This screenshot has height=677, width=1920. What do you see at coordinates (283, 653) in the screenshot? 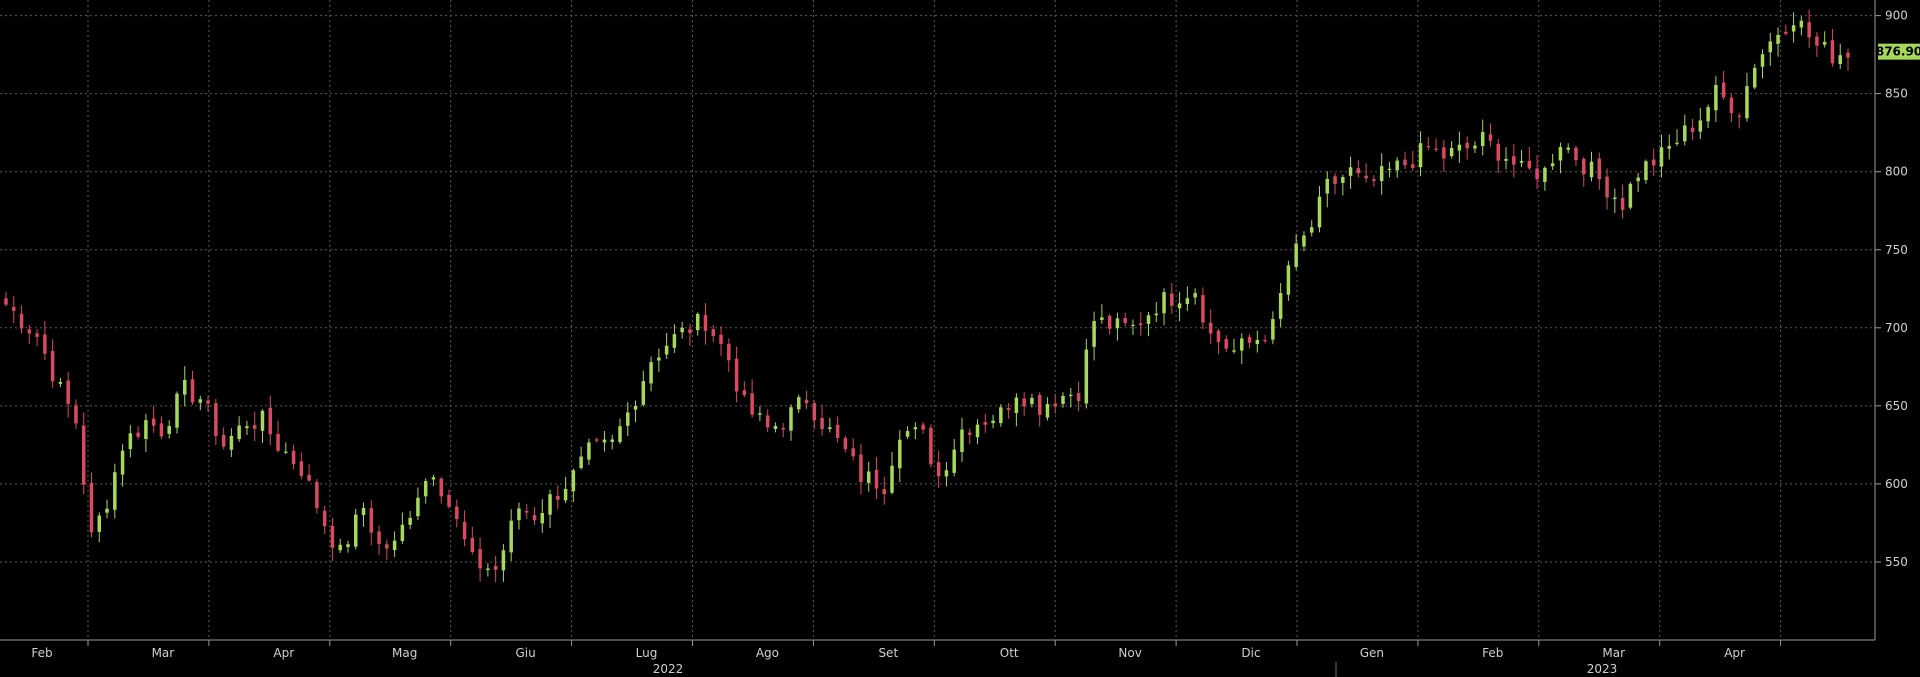
I see `x-tick-label: Apr` at bounding box center [283, 653].